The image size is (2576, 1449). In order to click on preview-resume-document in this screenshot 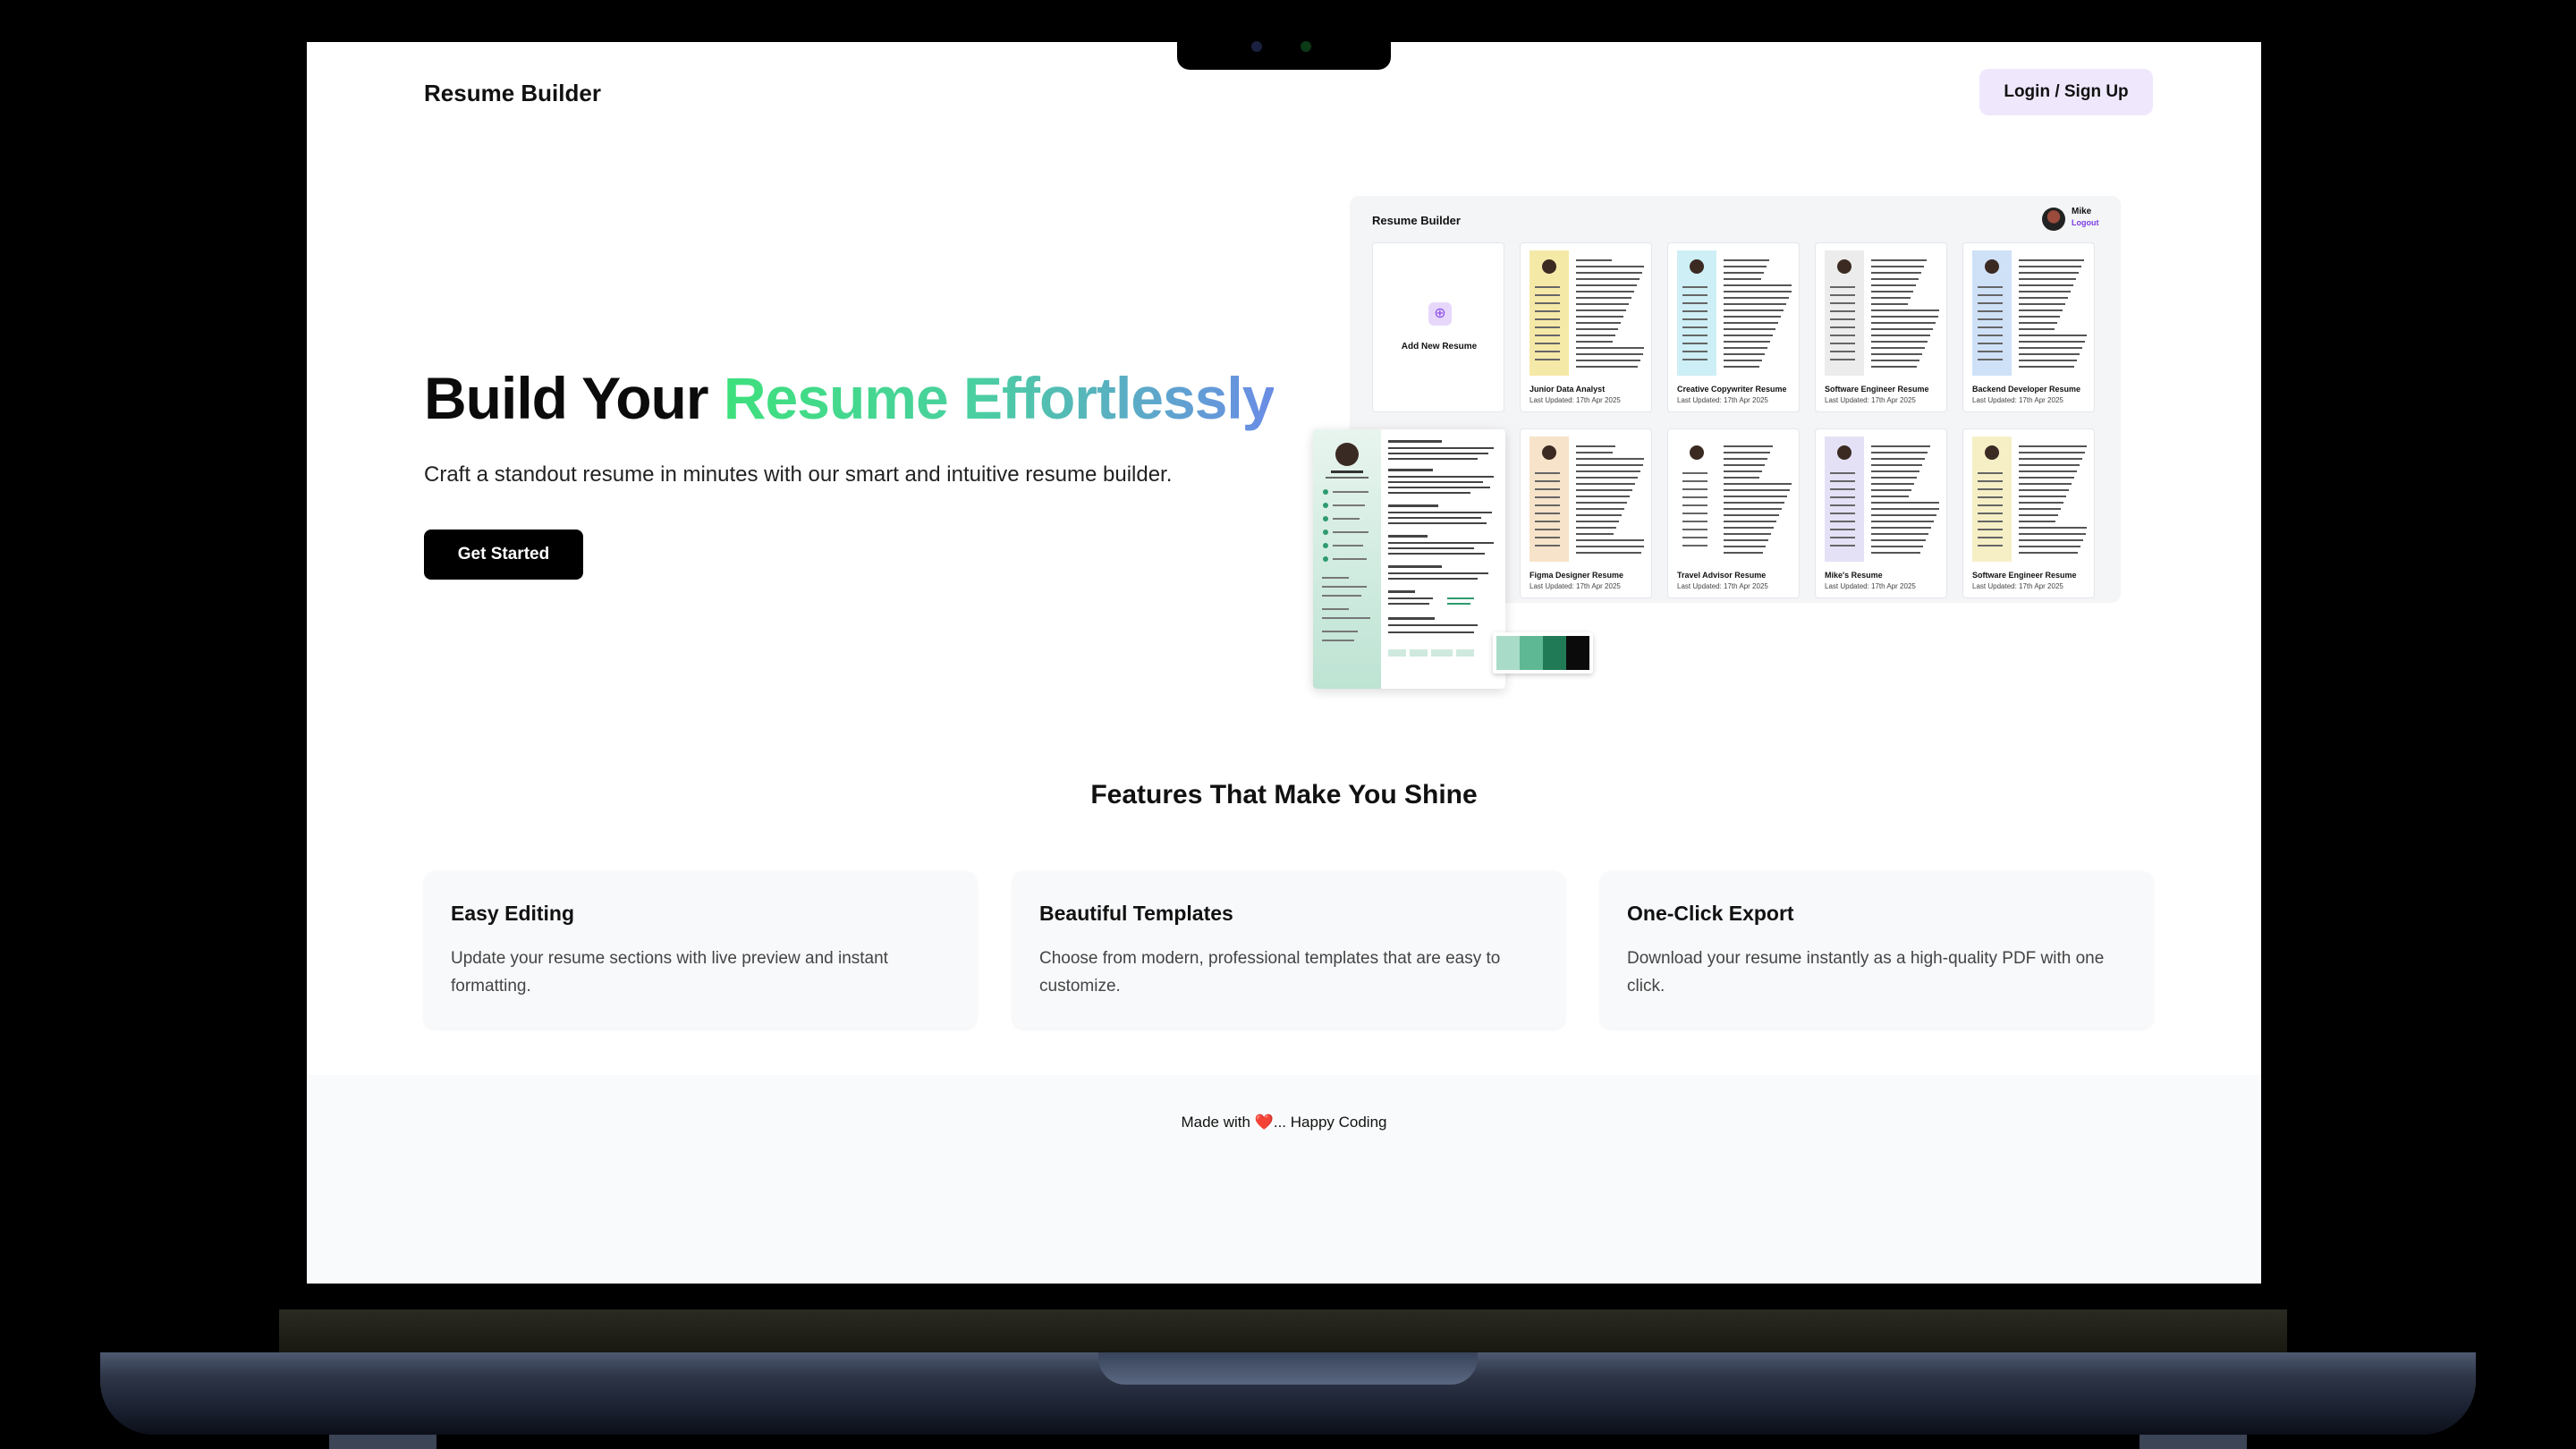, I will do `click(1409, 559)`.